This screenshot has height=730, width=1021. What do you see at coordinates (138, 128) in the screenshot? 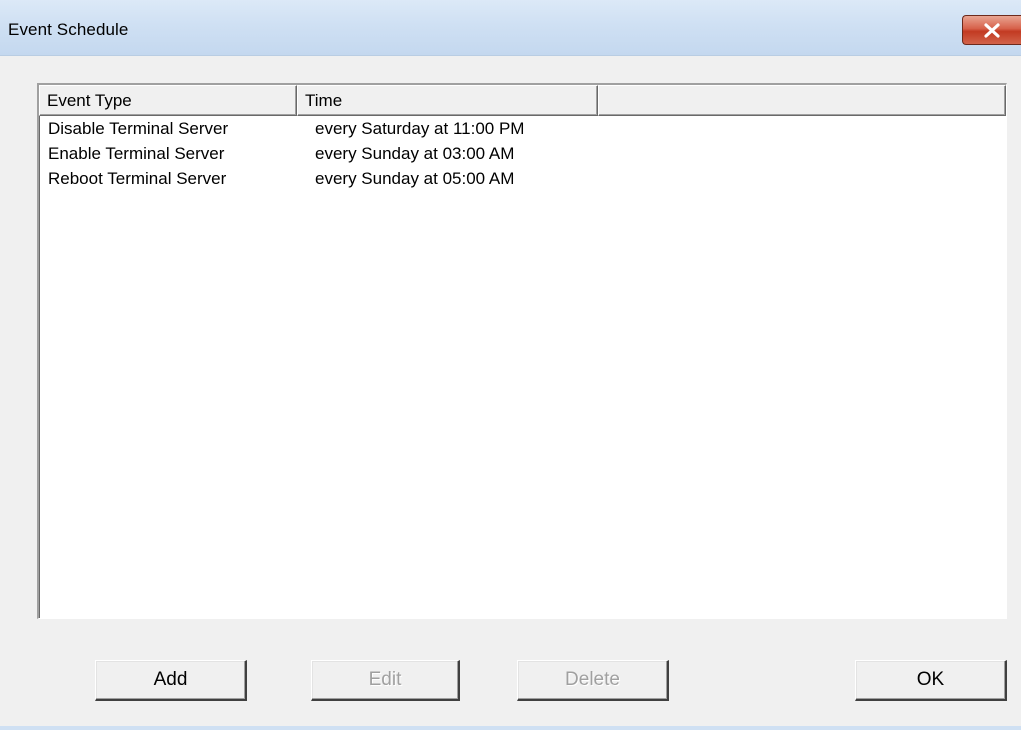
I see `event-type-cell: Disable Terminal Server` at bounding box center [138, 128].